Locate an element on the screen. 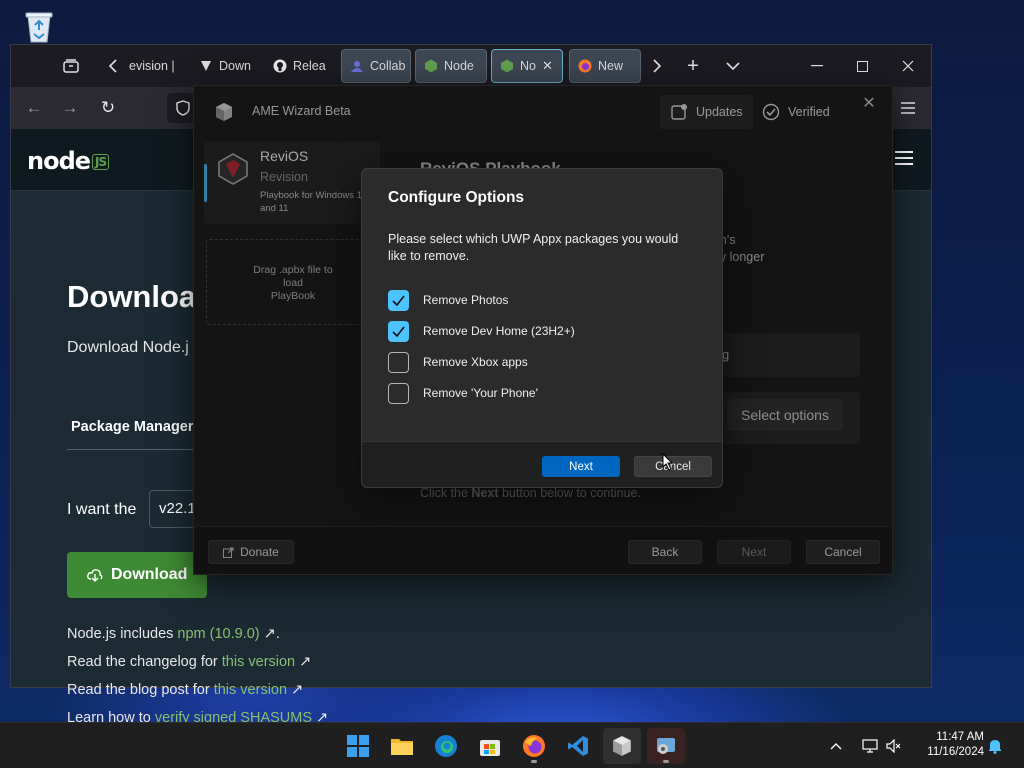 This screenshot has width=1024, height=768. option-remove-photos: Remove Photos is located at coordinates (448, 300).